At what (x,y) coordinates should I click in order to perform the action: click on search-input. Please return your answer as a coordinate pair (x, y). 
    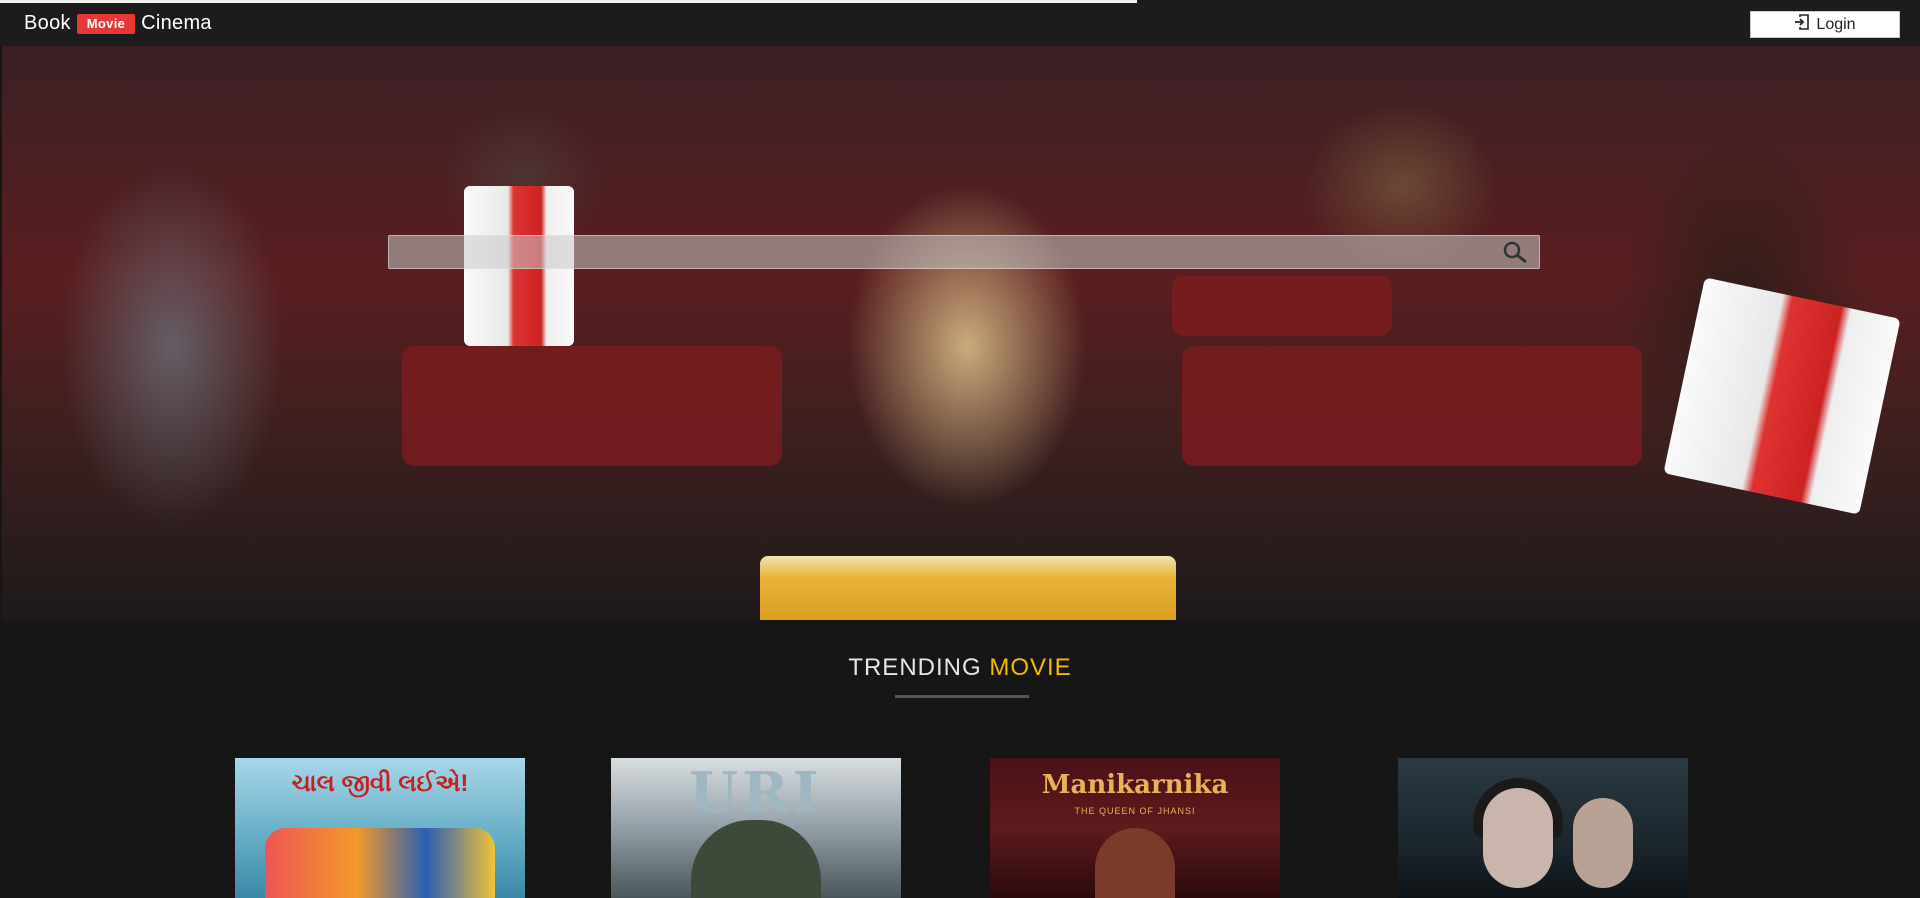
    Looking at the image, I should click on (939, 252).